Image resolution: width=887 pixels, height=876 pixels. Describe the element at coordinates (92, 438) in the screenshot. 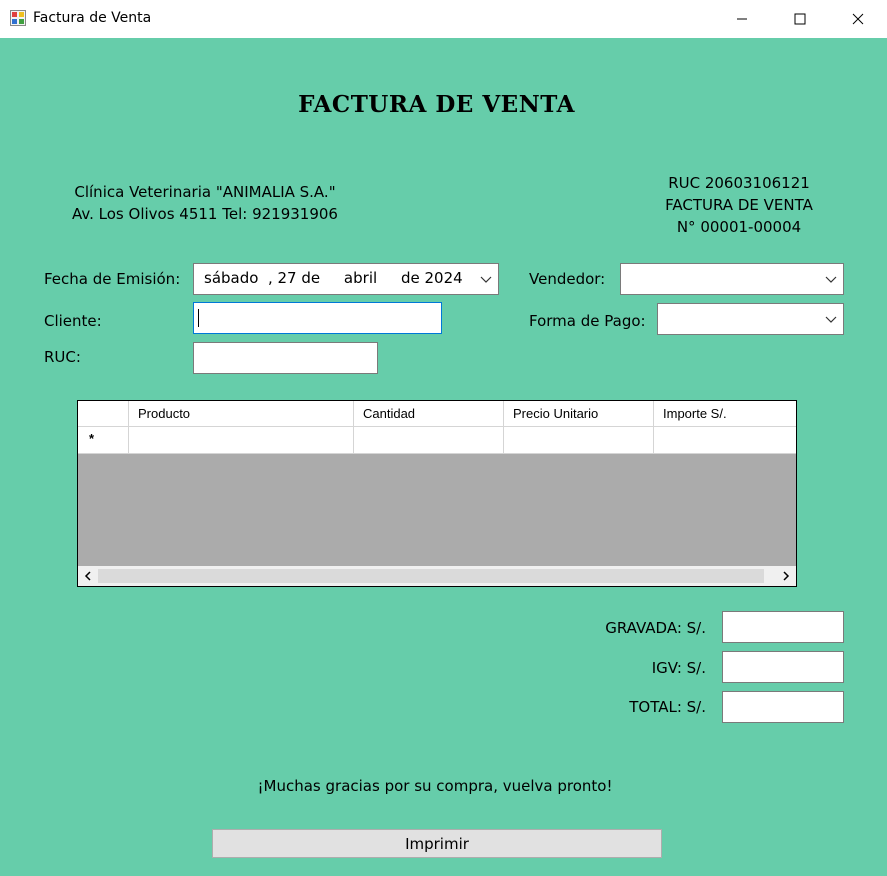

I see `new-row-marker: *` at that location.